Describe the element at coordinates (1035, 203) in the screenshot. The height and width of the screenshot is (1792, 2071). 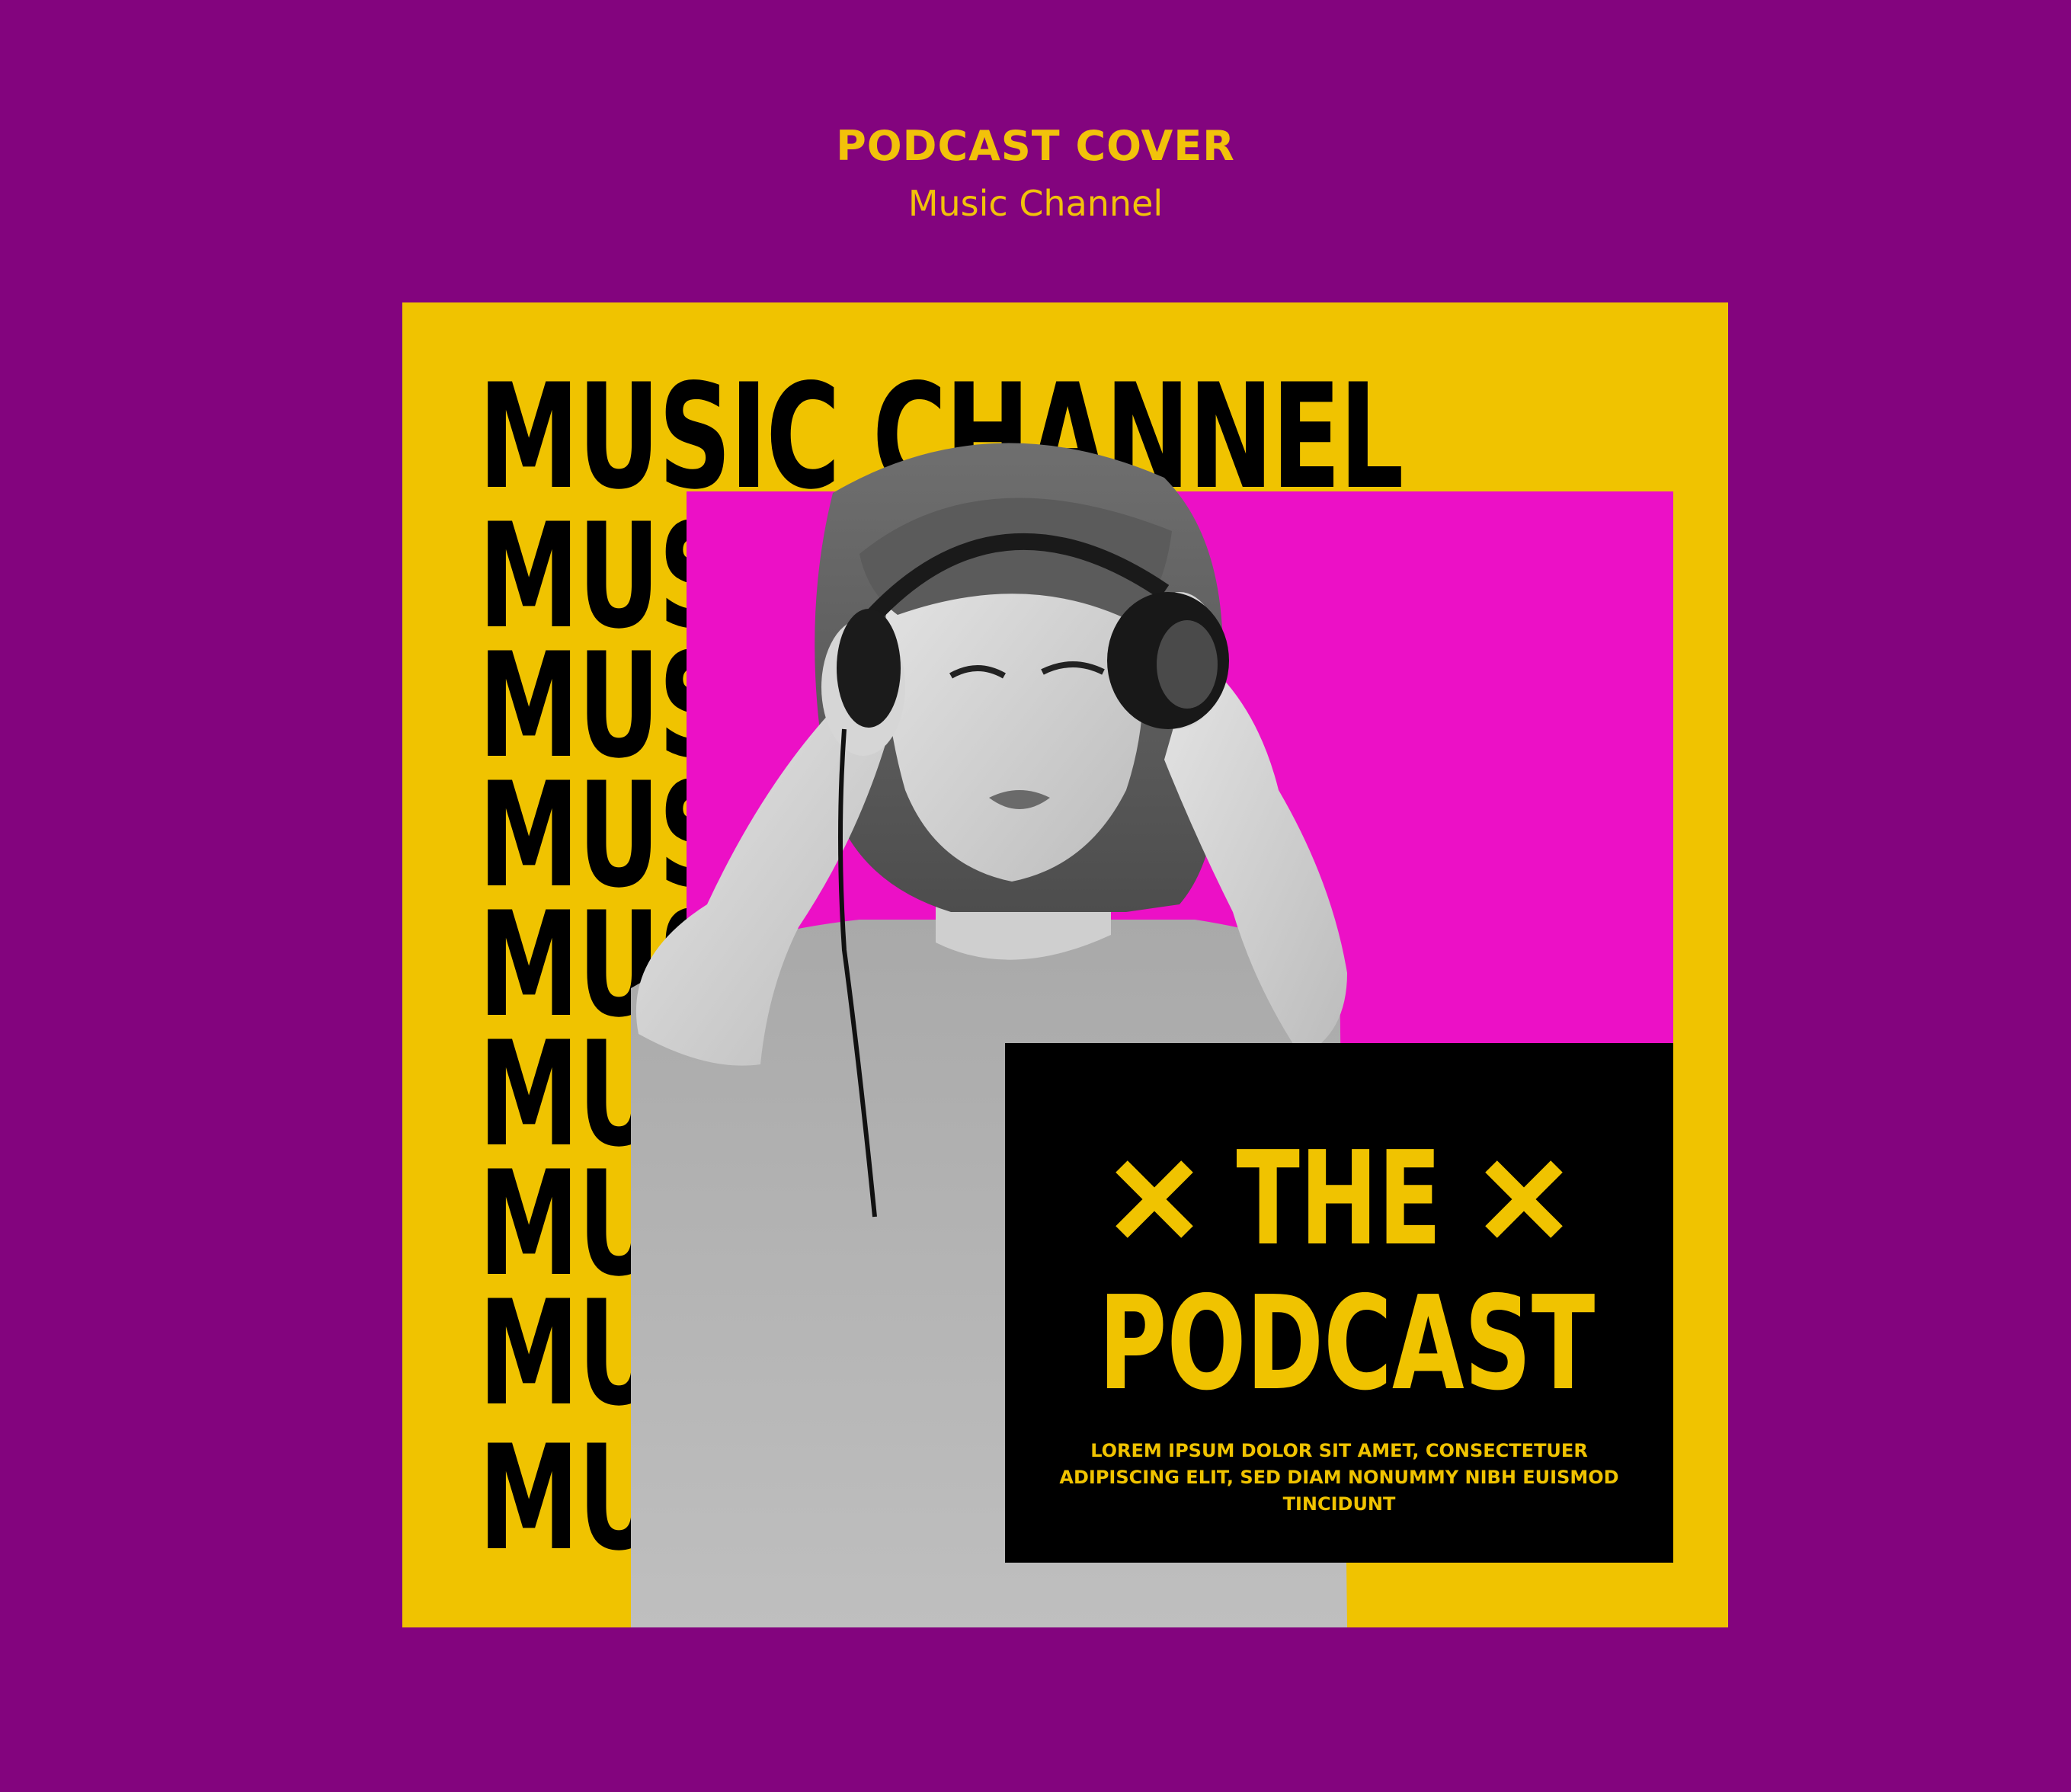
I see `page-subtitle: Music Channel` at that location.